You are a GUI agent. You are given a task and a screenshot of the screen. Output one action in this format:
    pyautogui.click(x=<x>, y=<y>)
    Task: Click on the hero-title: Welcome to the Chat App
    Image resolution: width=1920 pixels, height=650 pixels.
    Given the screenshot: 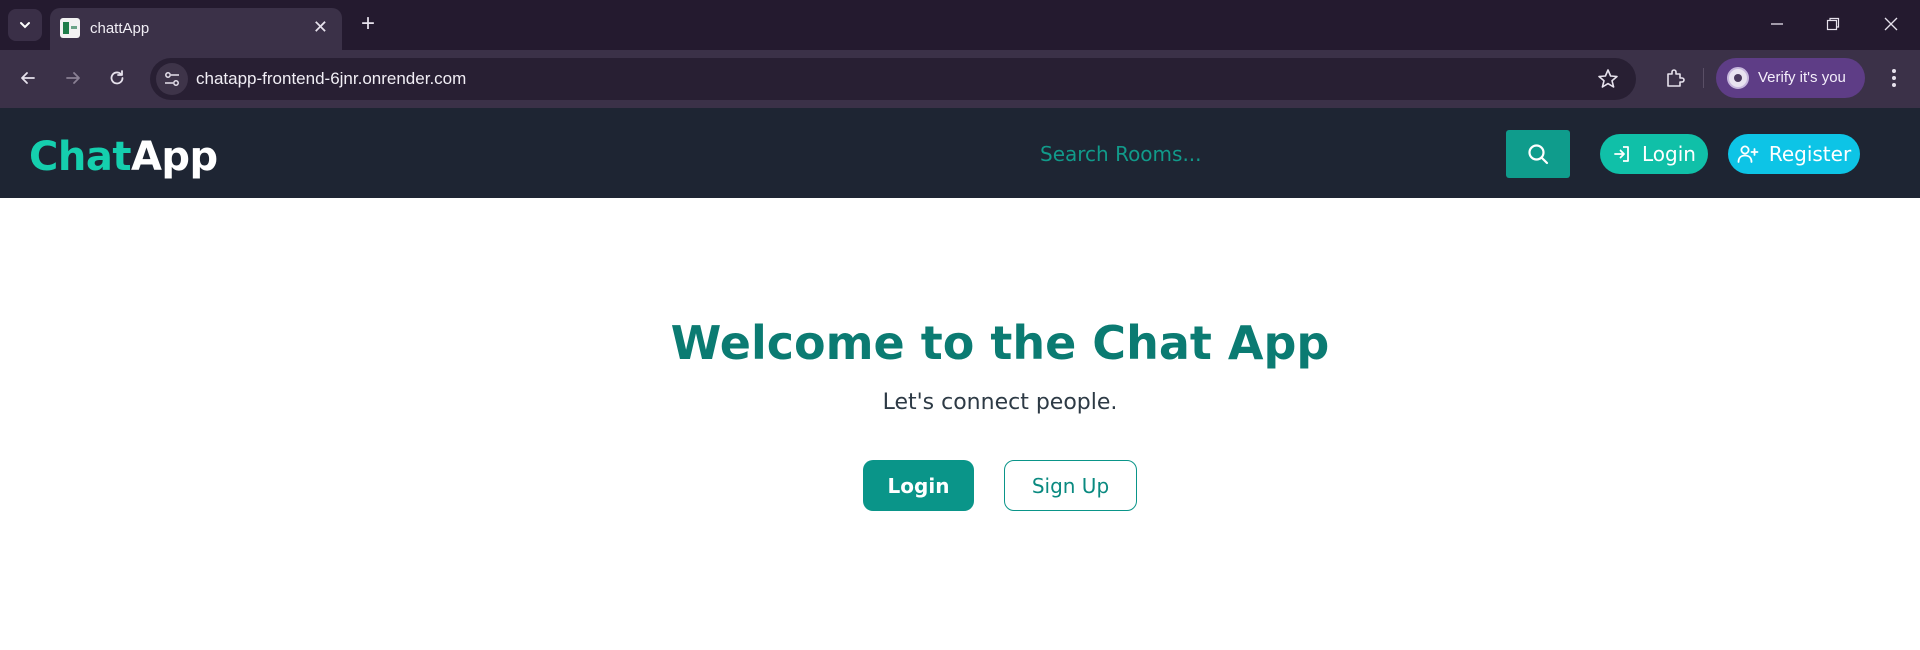 What is the action you would take?
    pyautogui.click(x=1000, y=343)
    